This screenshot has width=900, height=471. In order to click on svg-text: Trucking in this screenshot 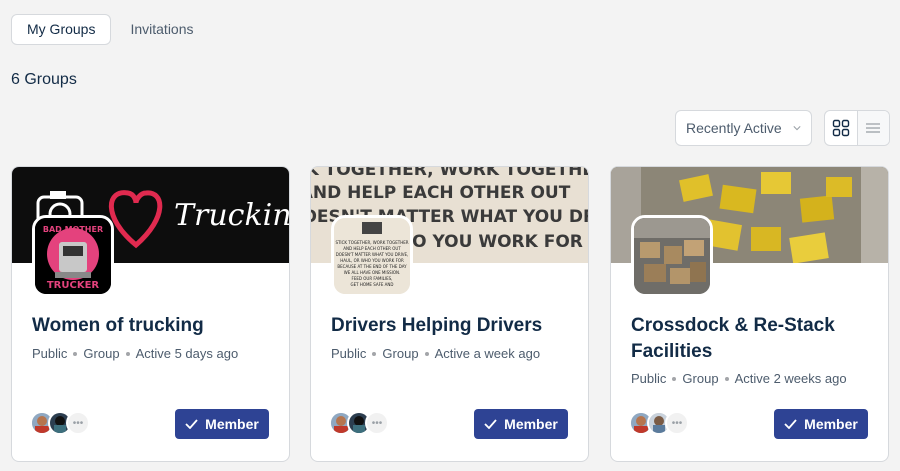, I will do `click(231, 215)`.